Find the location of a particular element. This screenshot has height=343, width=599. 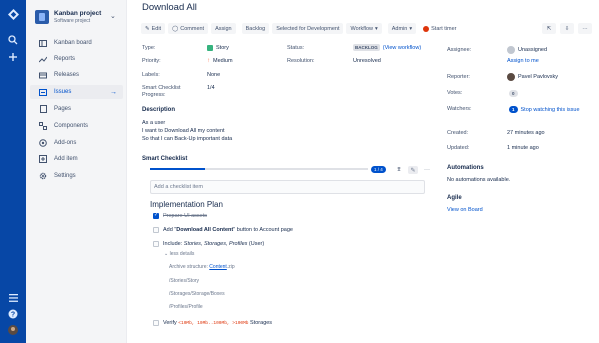

agile-heading: Agile is located at coordinates (454, 198).